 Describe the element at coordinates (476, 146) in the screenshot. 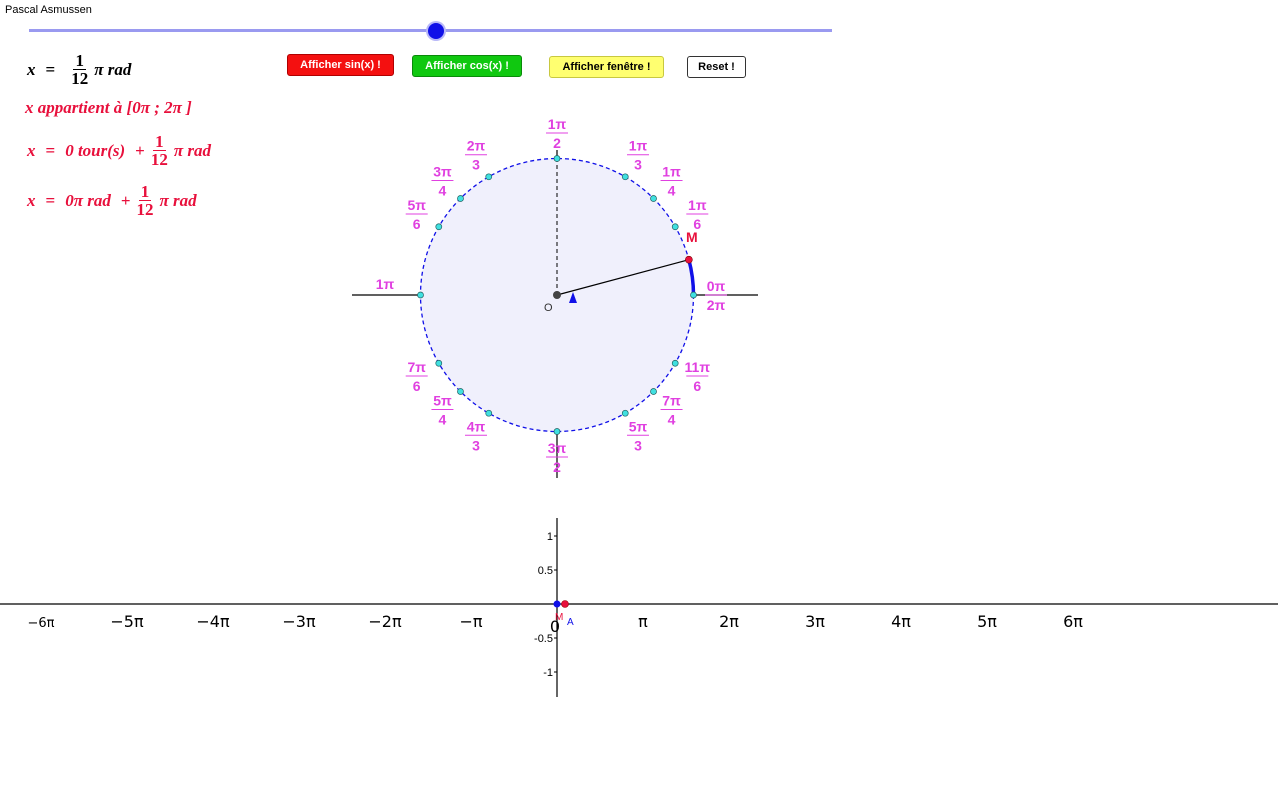

I see `angle-label-num: 2π` at that location.